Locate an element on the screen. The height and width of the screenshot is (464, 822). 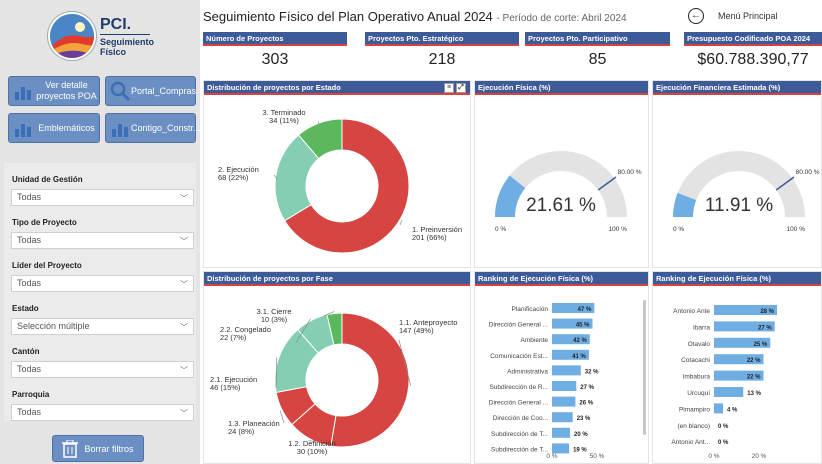
bar-value-label: 42 % is located at coordinates (580, 341).